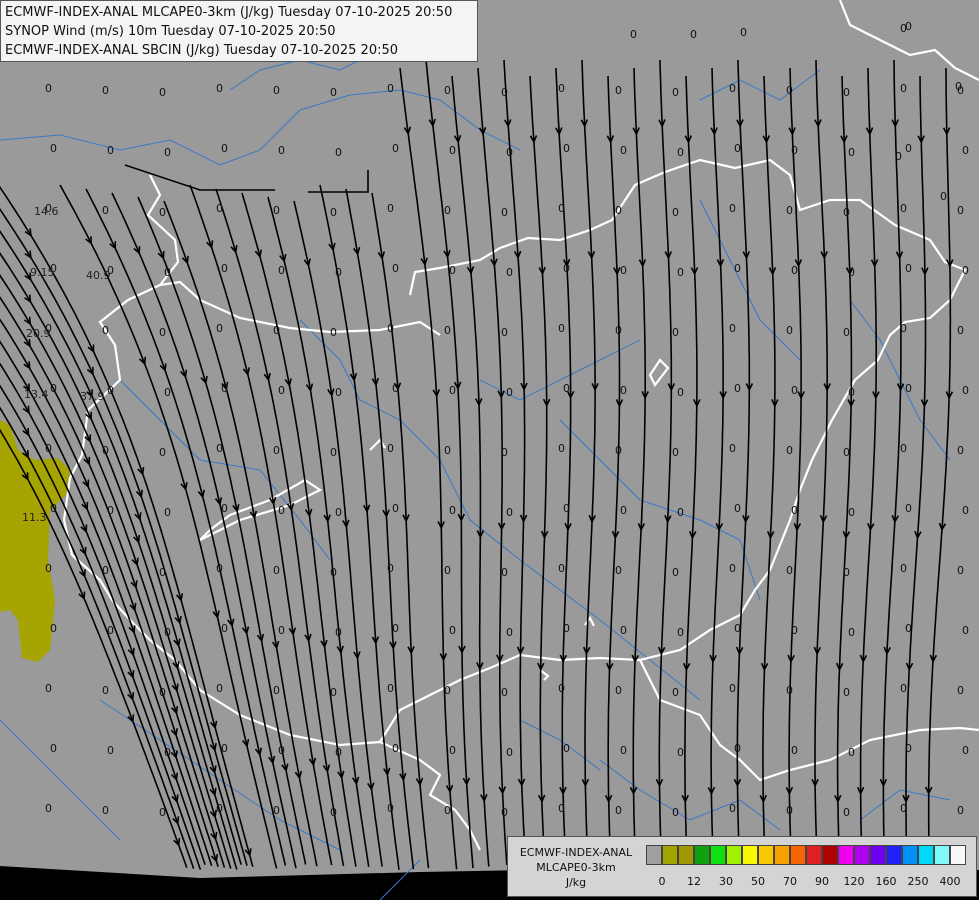 The width and height of the screenshot is (979, 900). I want to click on cape-value-label: 9.15, so click(42, 272).